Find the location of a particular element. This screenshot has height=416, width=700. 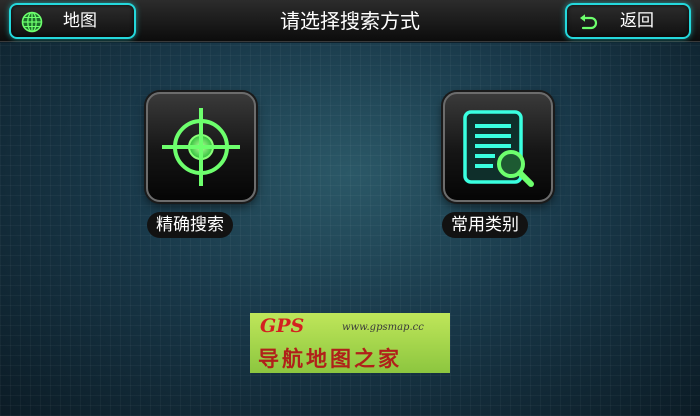

precise-search-button is located at coordinates (201, 147).